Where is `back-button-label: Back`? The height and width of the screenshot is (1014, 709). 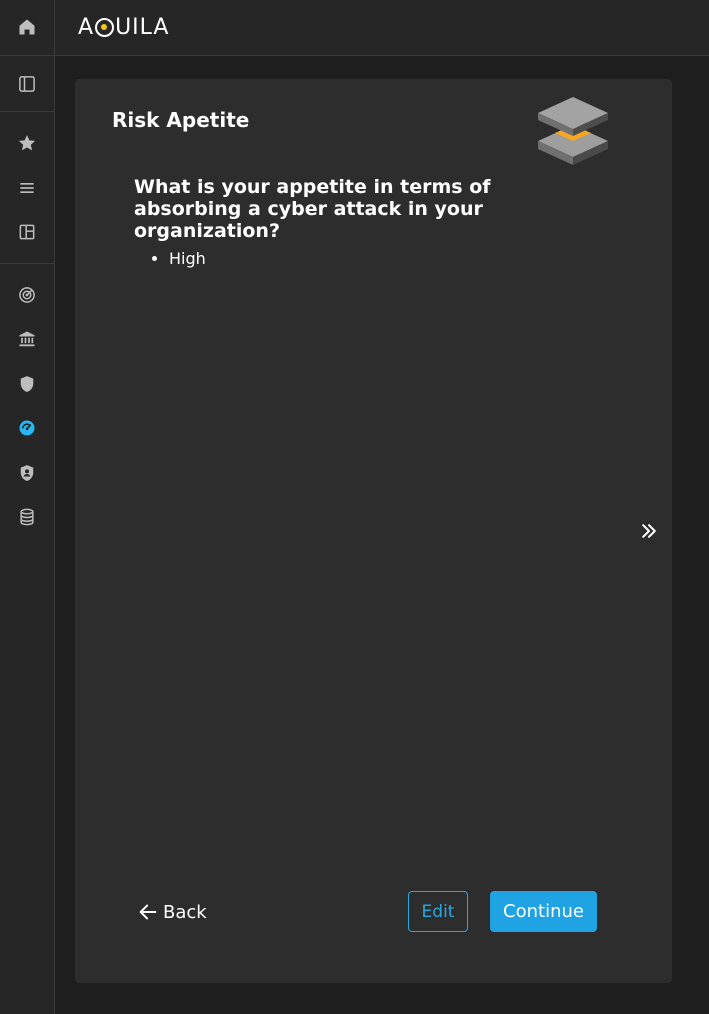 back-button-label: Back is located at coordinates (185, 912).